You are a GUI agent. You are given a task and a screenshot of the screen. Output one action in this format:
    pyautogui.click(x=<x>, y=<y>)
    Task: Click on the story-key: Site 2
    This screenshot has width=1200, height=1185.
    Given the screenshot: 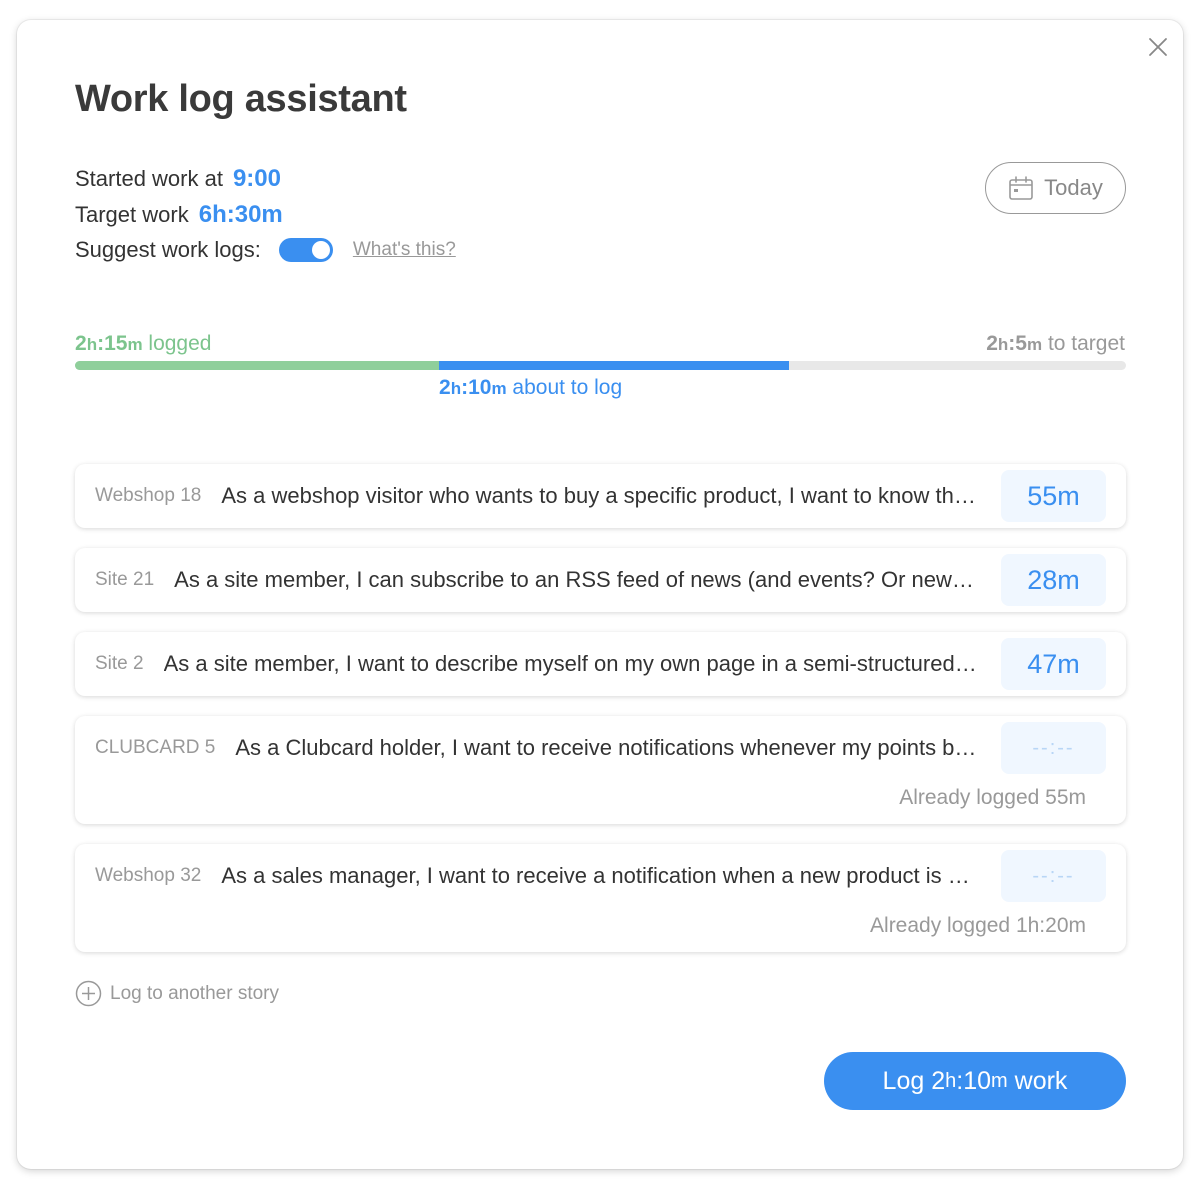 What is the action you would take?
    pyautogui.click(x=119, y=664)
    